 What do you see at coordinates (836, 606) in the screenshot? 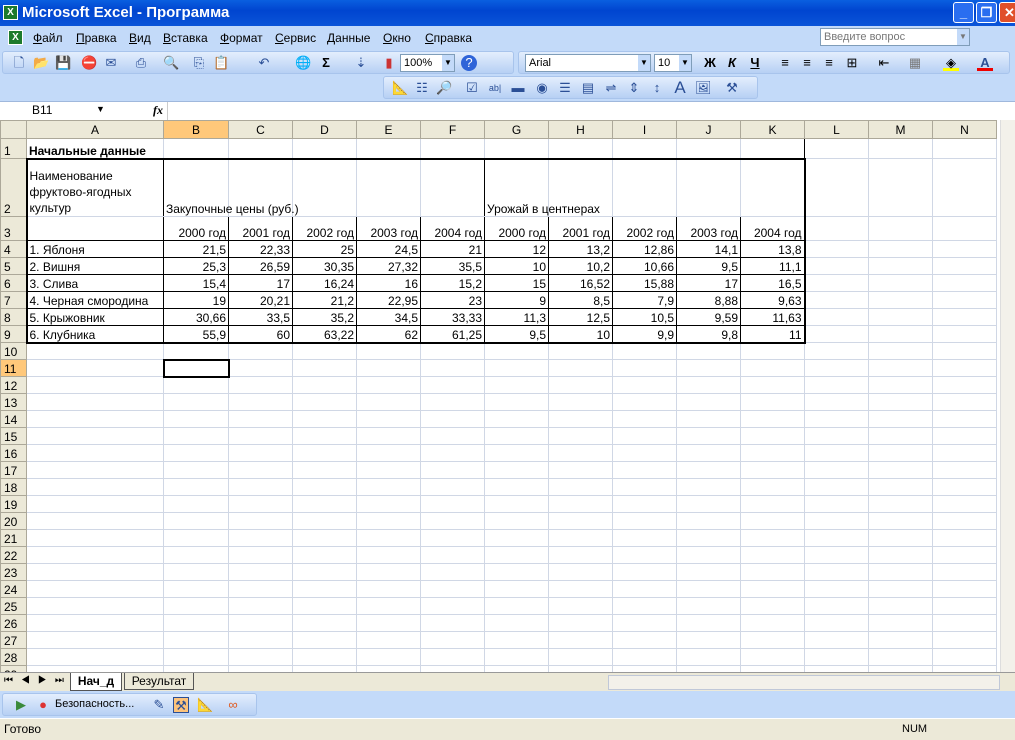
I see `cell-L25` at bounding box center [836, 606].